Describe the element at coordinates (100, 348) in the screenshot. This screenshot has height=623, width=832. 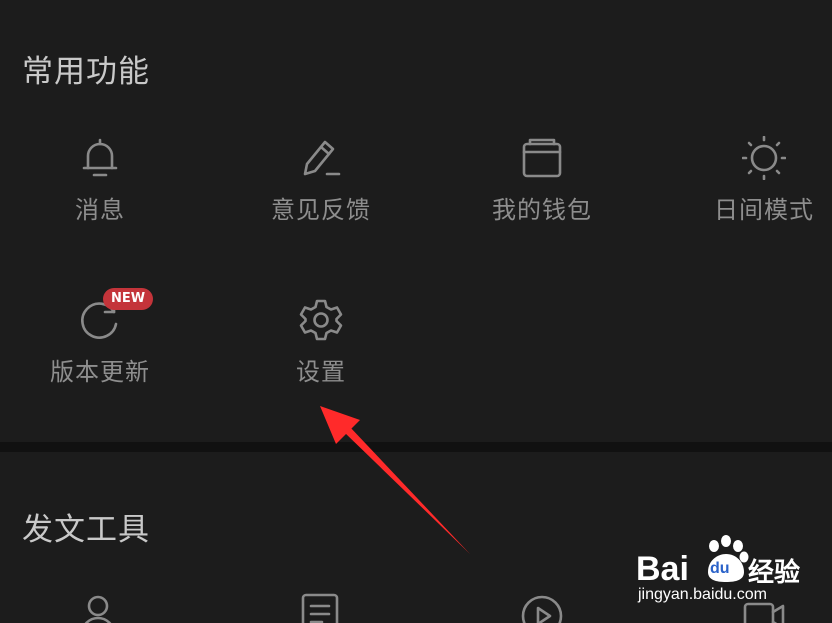
I see `version-update-button: NEW 版本更新` at that location.